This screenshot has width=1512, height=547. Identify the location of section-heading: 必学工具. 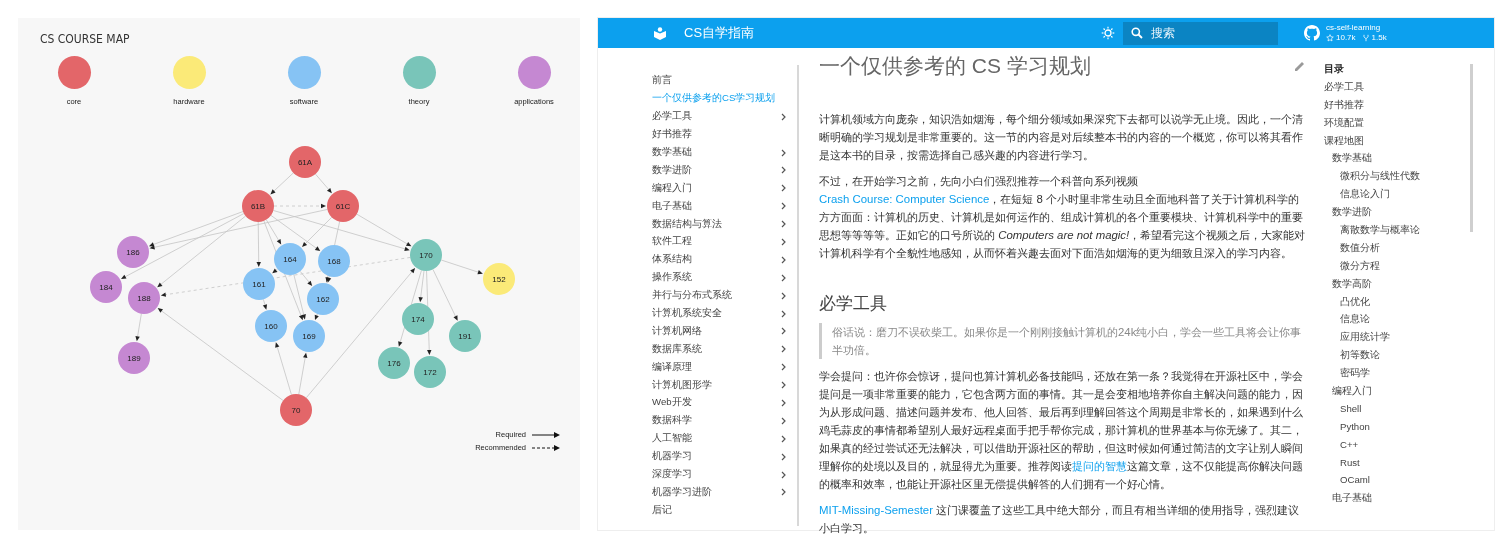
(853, 304).